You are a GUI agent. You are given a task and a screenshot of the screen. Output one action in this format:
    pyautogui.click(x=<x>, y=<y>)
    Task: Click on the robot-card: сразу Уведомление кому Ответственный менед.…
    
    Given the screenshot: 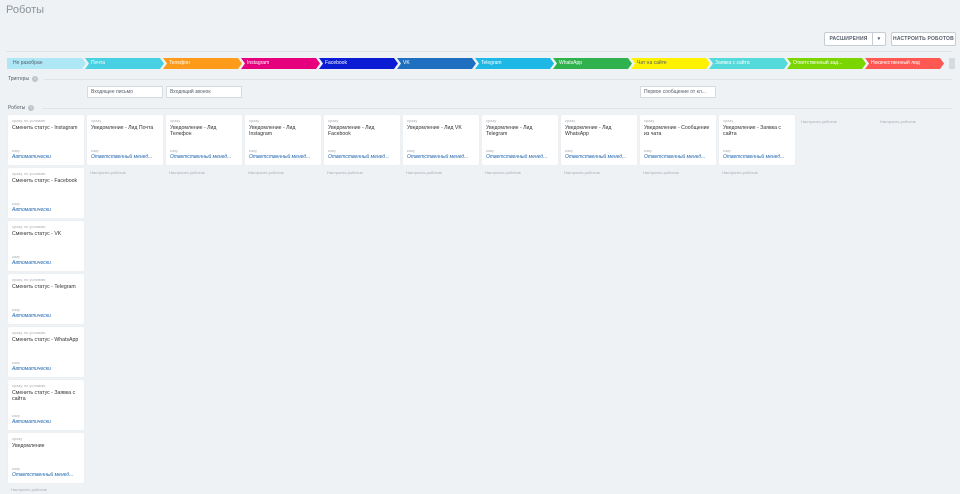 What is the action you would take?
    pyautogui.click(x=46, y=458)
    